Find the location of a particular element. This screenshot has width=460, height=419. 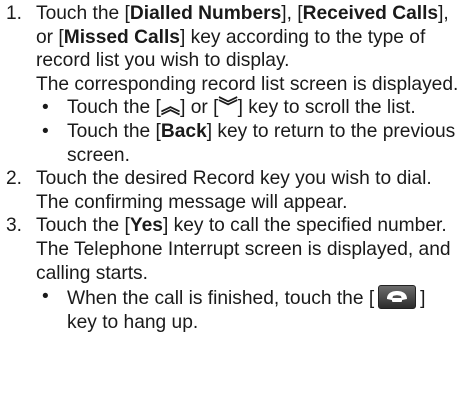

hang-up-icon is located at coordinates (397, 297).